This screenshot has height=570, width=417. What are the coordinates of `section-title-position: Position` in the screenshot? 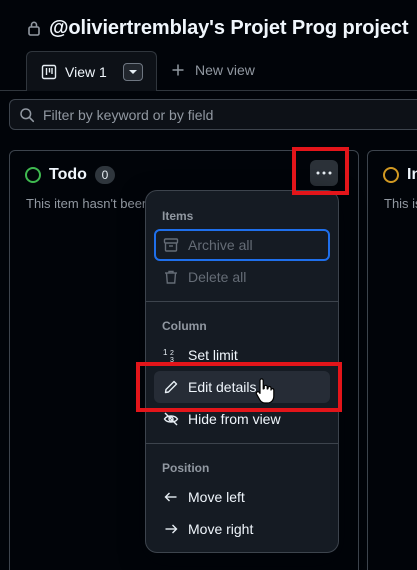 It's located at (186, 468).